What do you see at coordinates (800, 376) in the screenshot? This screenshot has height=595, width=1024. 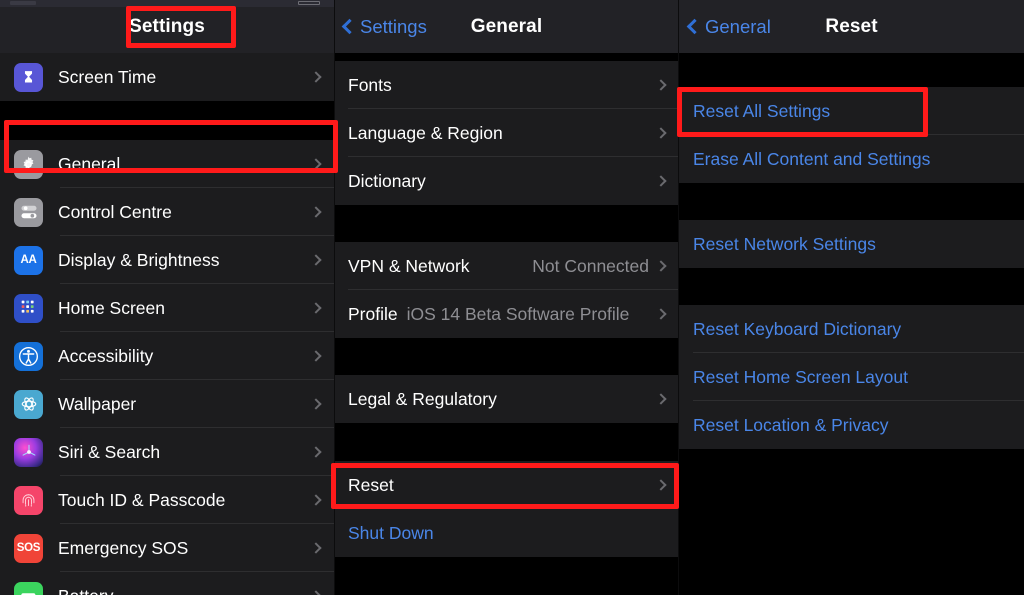 I see `list-item-label: Reset Home Screen Layout` at bounding box center [800, 376].